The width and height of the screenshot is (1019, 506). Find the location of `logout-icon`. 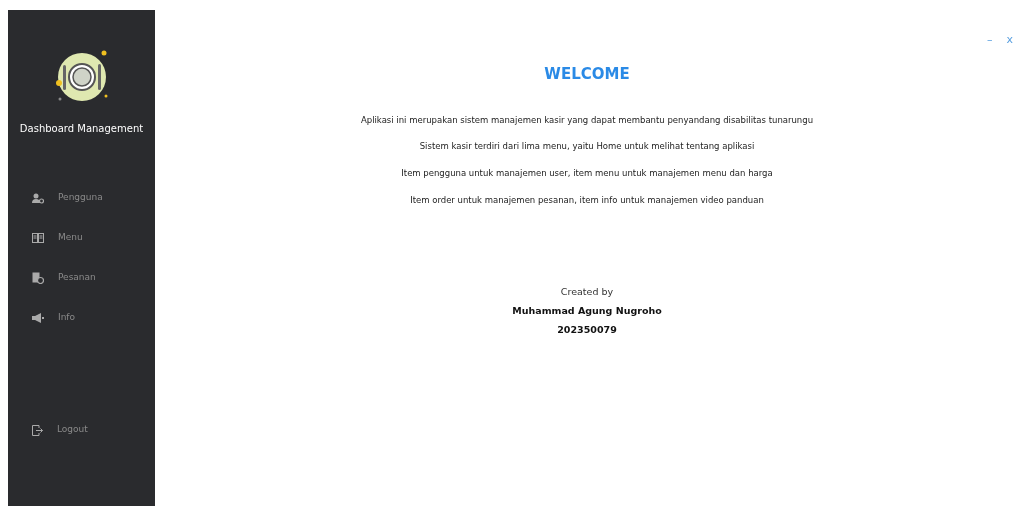

logout-icon is located at coordinates (37, 430).